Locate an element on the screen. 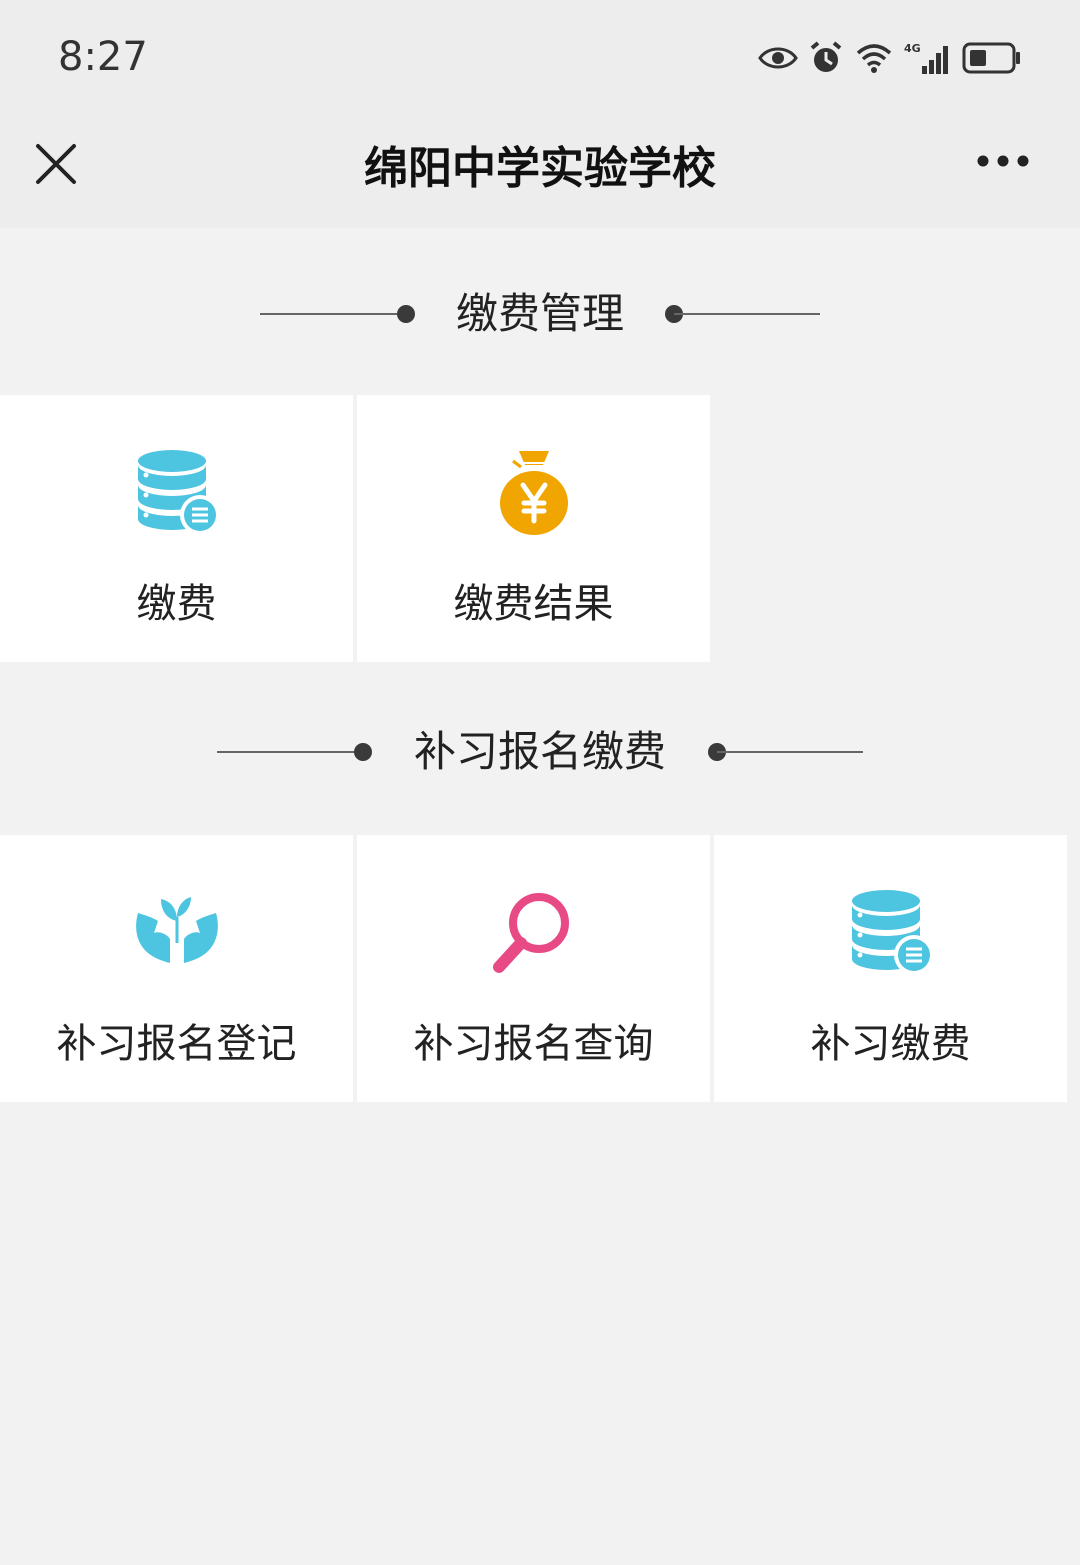  status-time: 8:27 is located at coordinates (103, 57).